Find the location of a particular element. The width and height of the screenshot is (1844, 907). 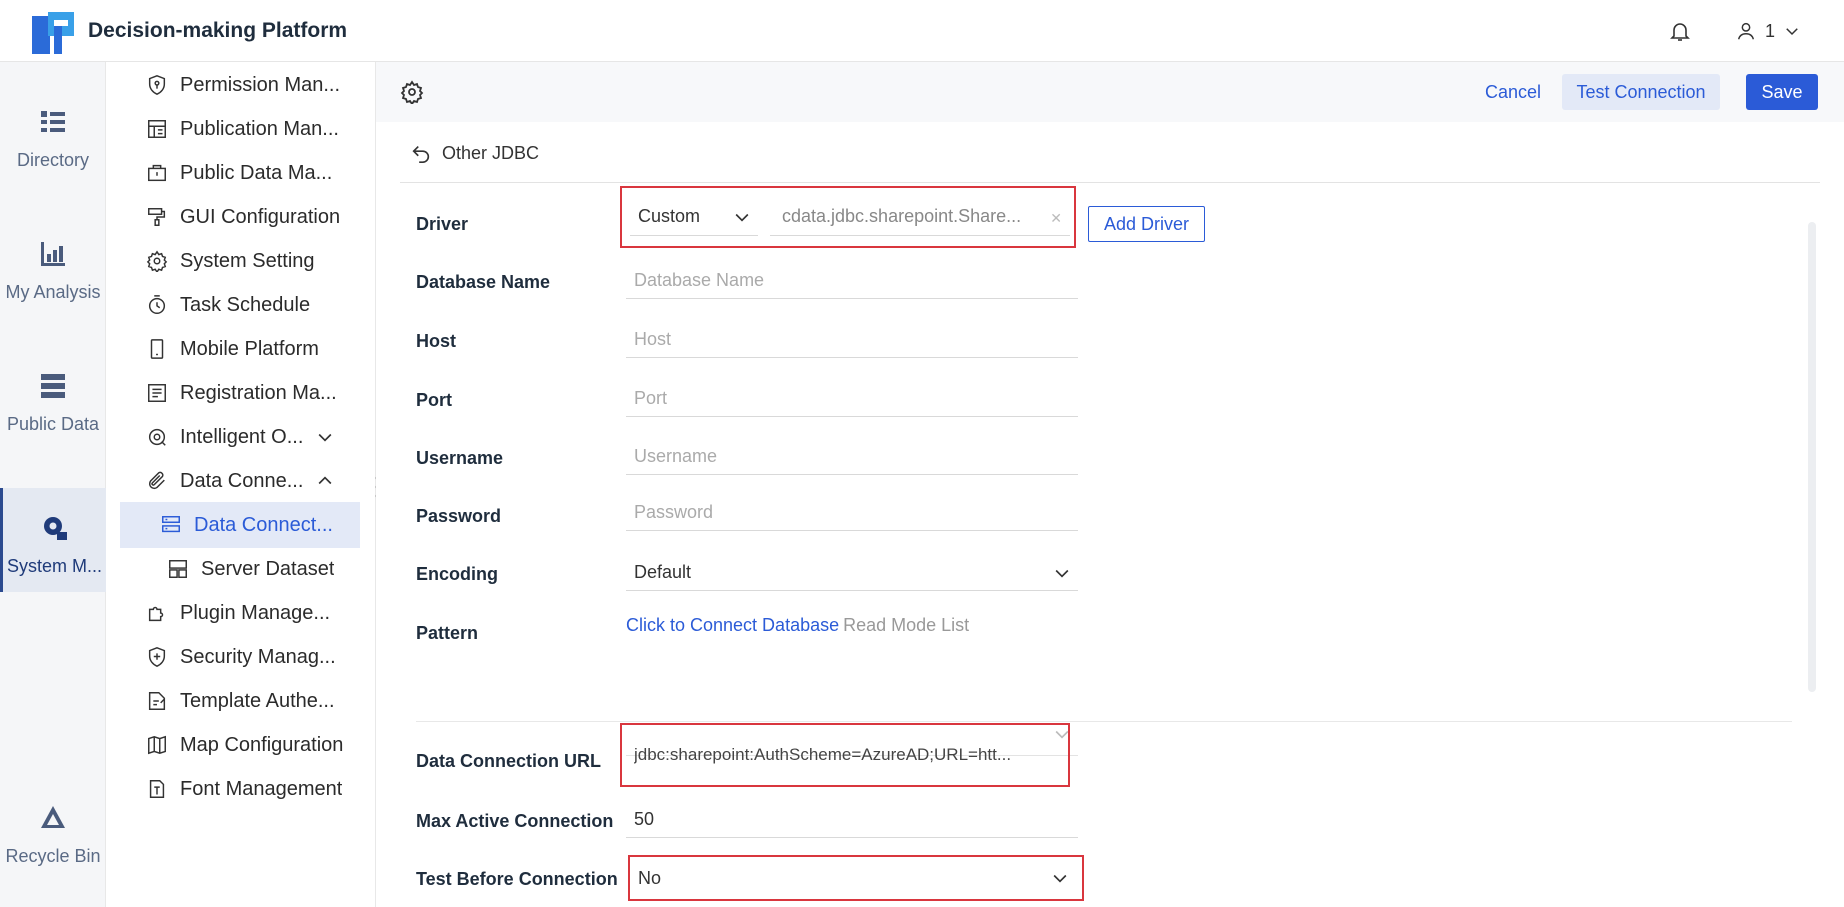

sidebar-item-map-configuration: Map Configuration is located at coordinates (247, 745).